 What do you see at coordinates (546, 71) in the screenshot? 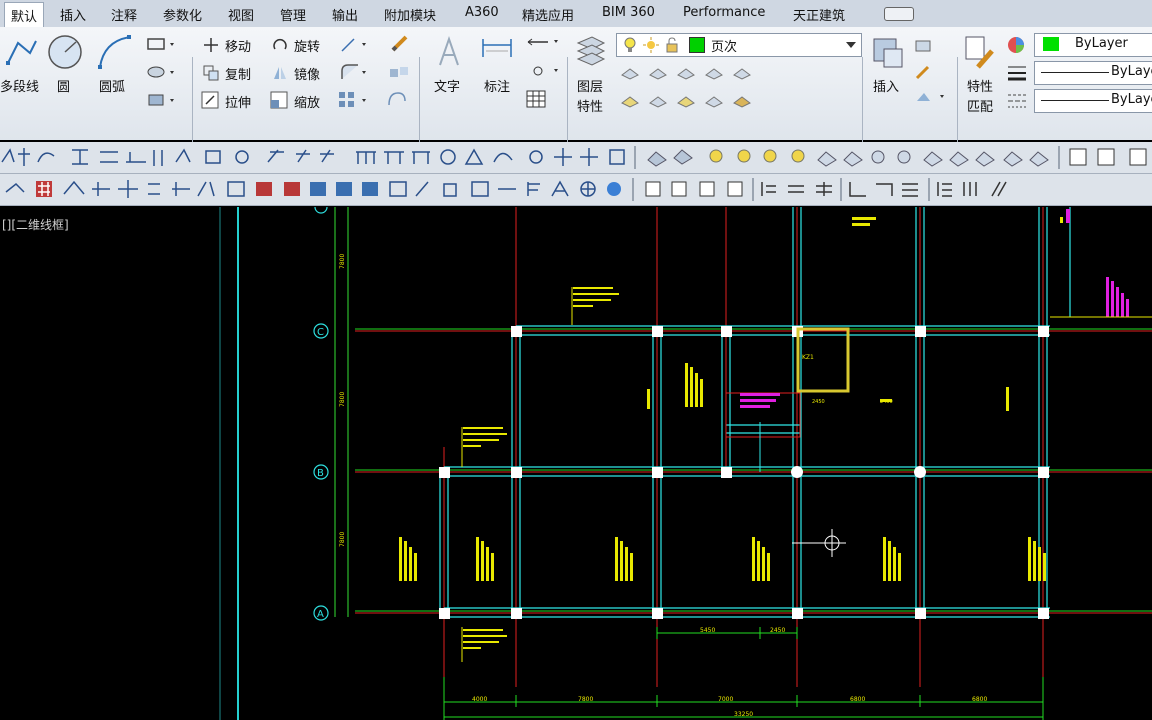
I see `mark-icon` at bounding box center [546, 71].